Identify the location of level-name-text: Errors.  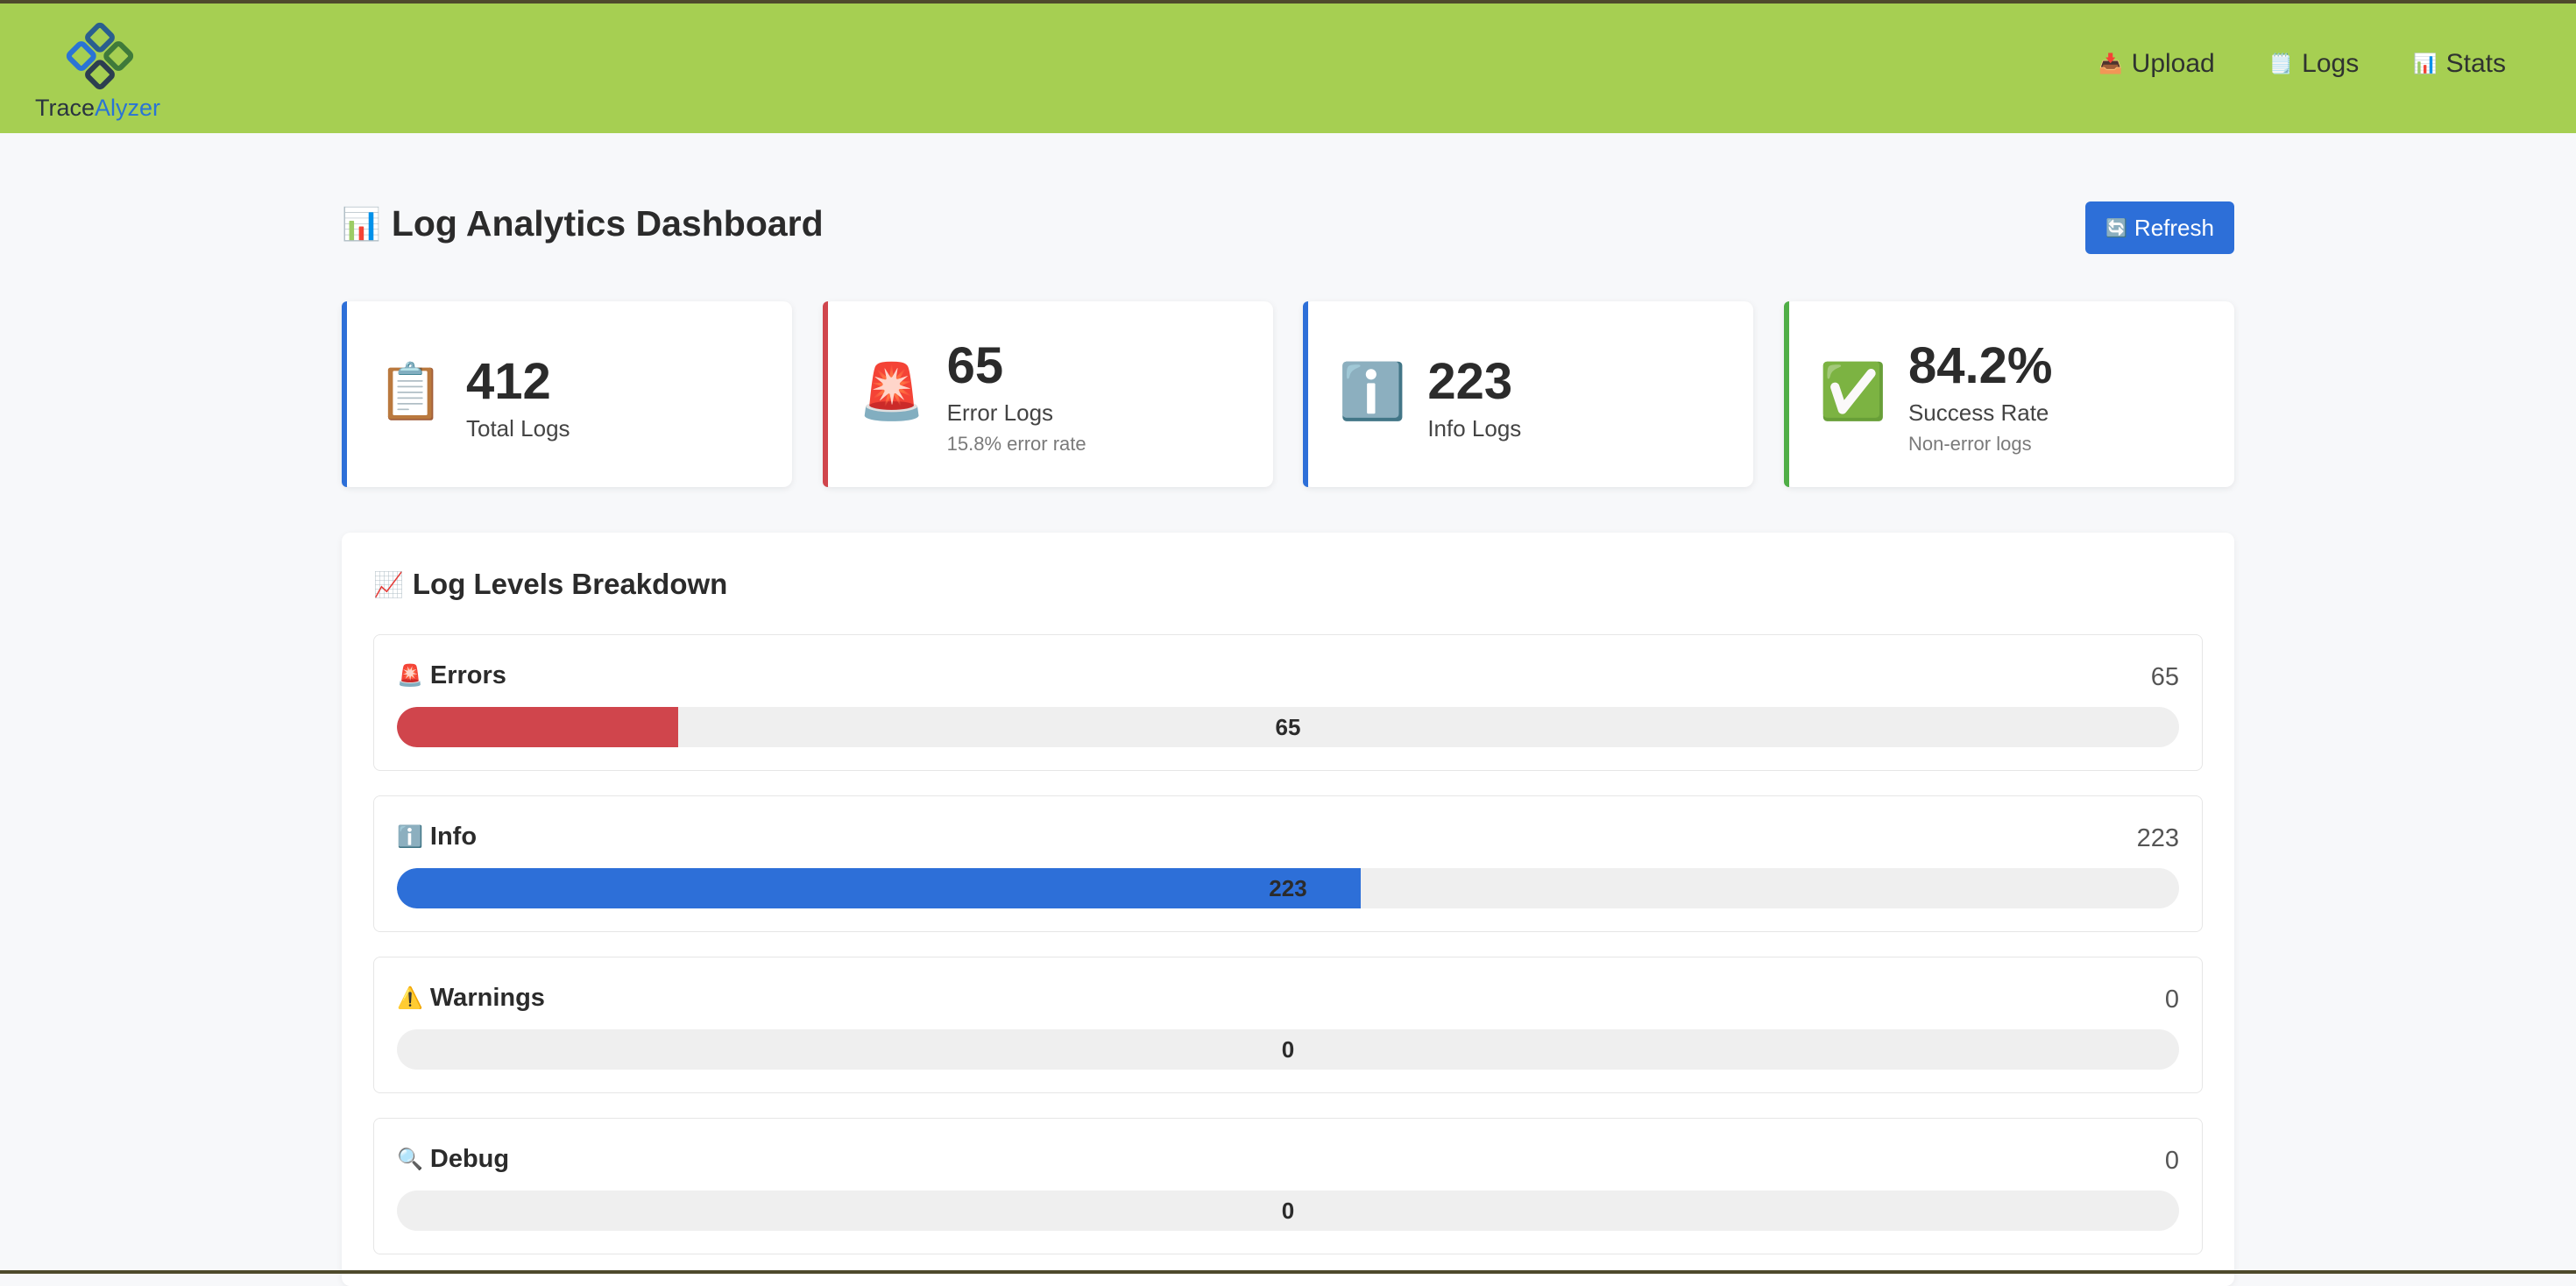
(467, 675).